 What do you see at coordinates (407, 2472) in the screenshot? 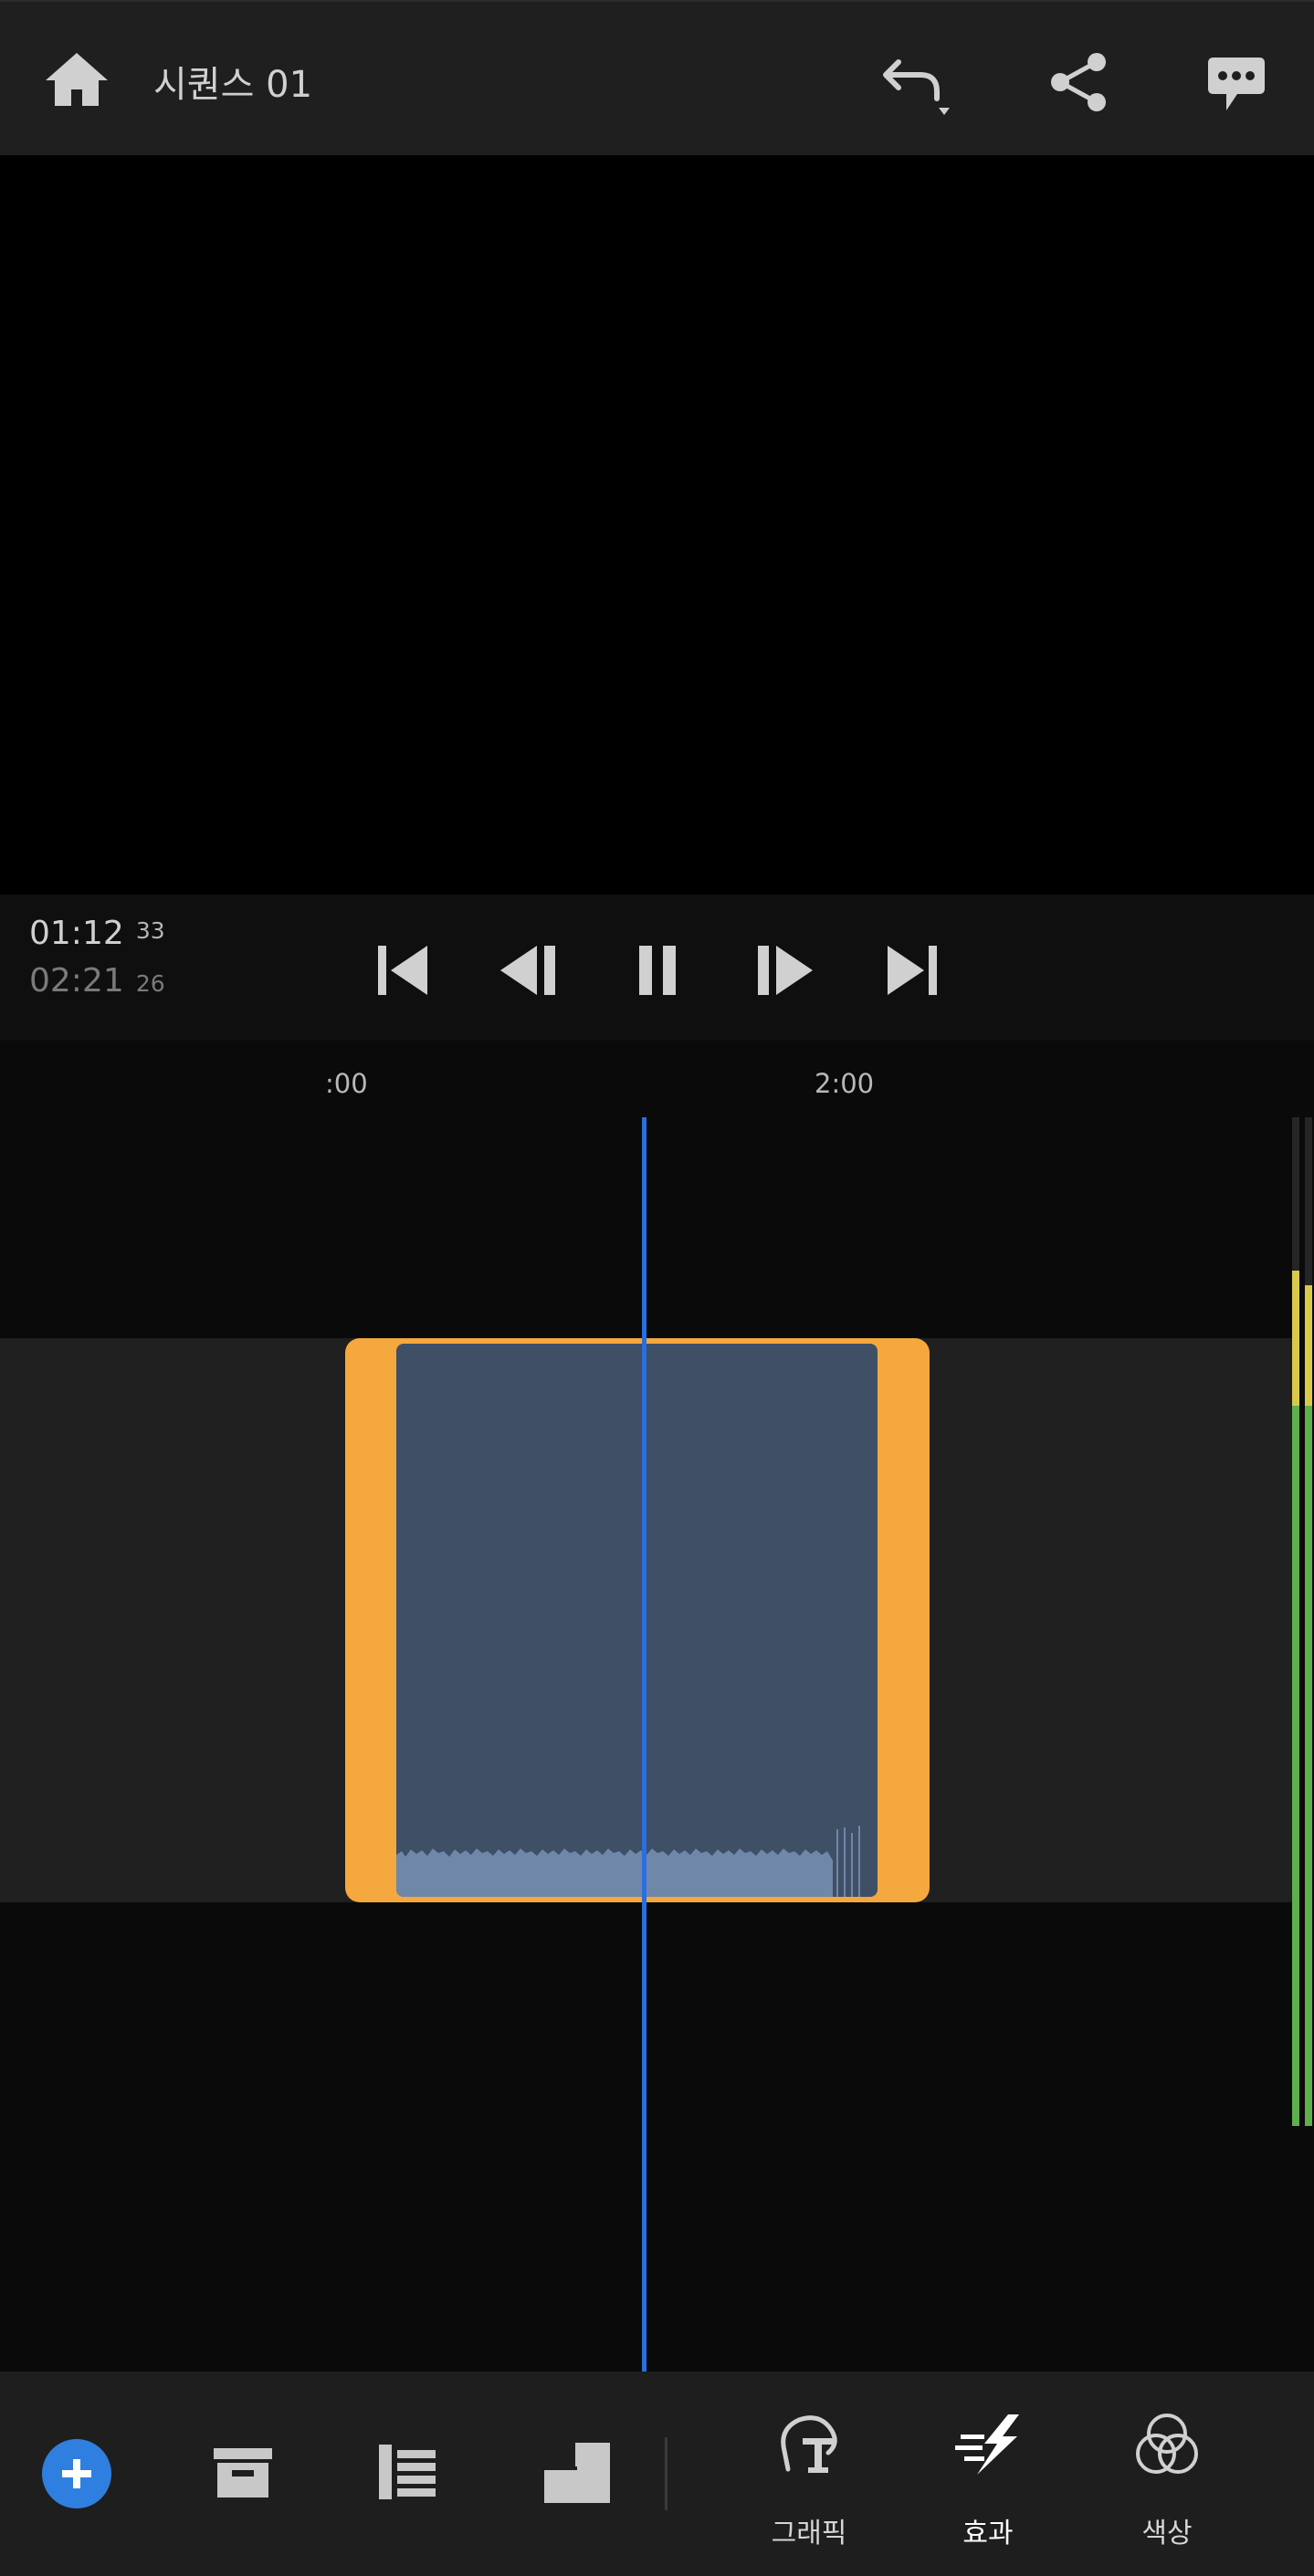
I see `list-icon` at bounding box center [407, 2472].